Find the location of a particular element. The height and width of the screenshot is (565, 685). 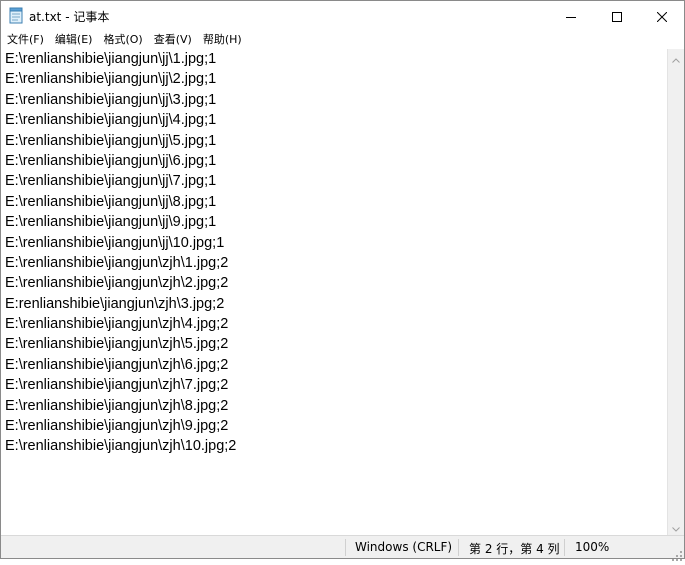

text-line: E:renlianshibie\jiangjun\zjh\3.jpg;2 is located at coordinates (115, 303).